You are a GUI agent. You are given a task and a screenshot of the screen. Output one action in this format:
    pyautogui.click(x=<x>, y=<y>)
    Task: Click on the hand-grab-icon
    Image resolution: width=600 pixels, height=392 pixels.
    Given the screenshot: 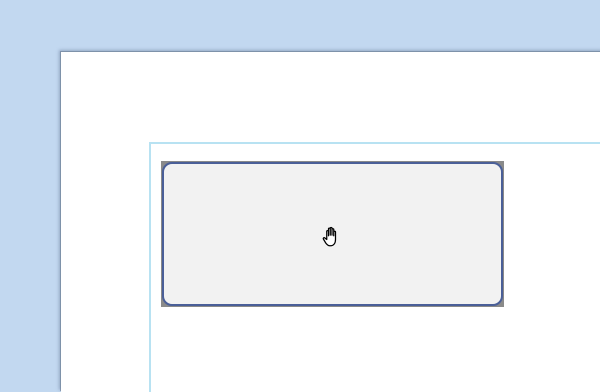 What is the action you would take?
    pyautogui.click(x=329, y=236)
    